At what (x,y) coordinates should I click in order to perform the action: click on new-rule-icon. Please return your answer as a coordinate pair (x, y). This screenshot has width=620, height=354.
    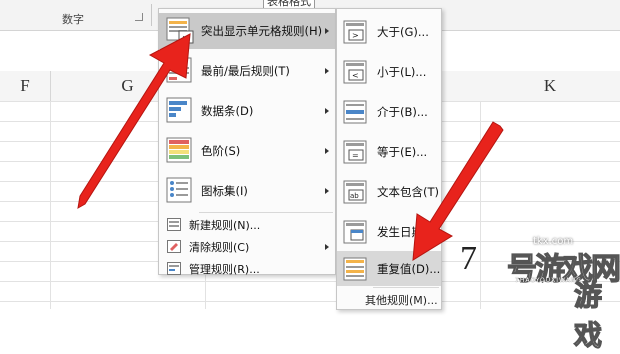
    Looking at the image, I should click on (174, 224).